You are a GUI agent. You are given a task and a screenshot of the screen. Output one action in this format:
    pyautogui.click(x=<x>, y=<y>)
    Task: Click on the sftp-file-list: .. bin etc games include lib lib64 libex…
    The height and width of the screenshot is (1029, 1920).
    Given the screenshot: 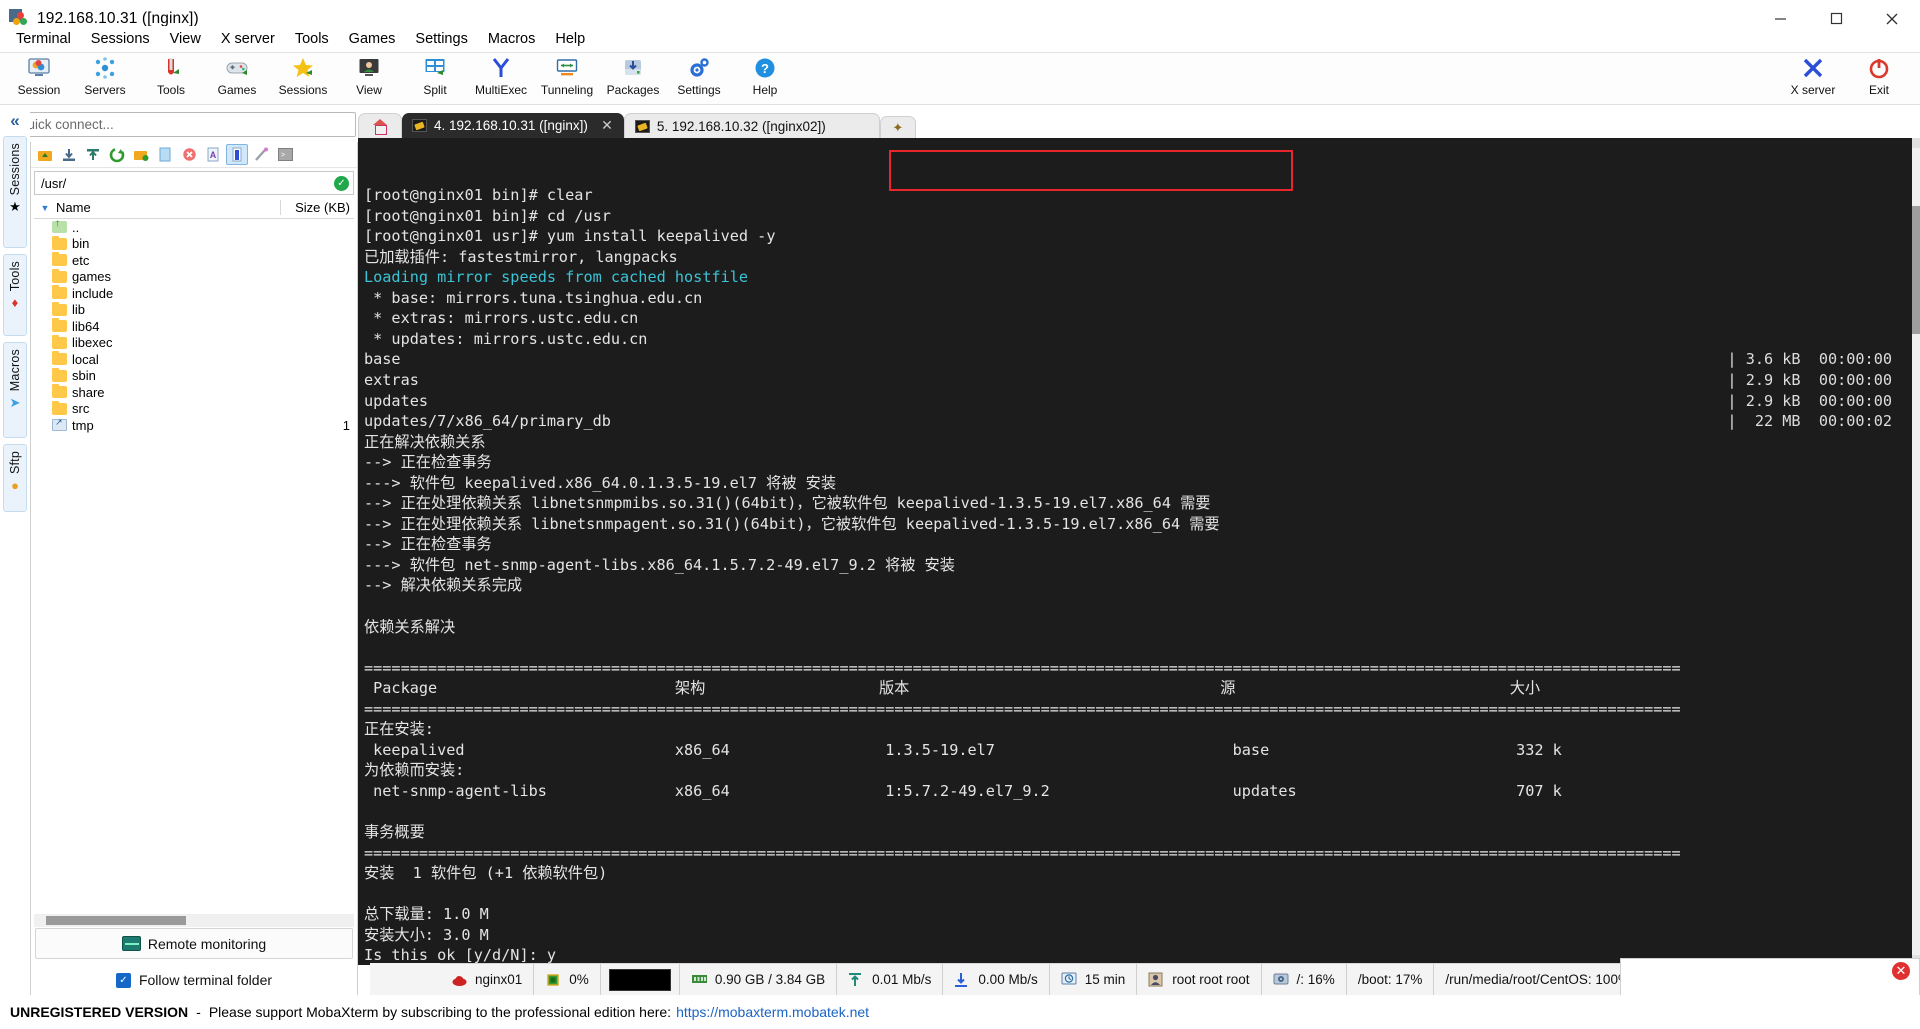 What is the action you would take?
    pyautogui.click(x=194, y=566)
    